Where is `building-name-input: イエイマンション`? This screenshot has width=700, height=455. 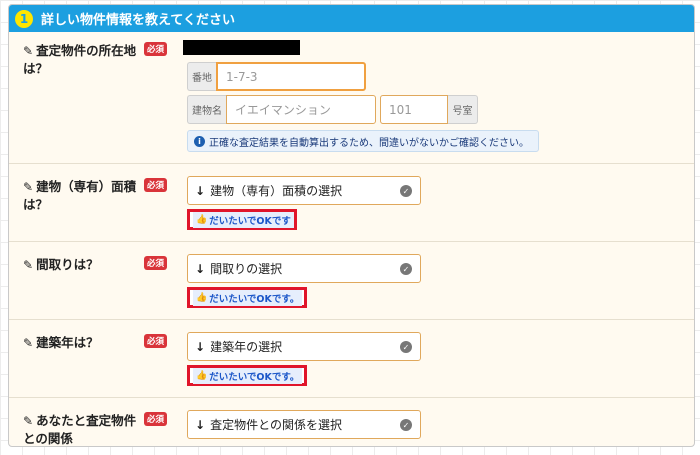
building-name-input: イエイマンション is located at coordinates (301, 109).